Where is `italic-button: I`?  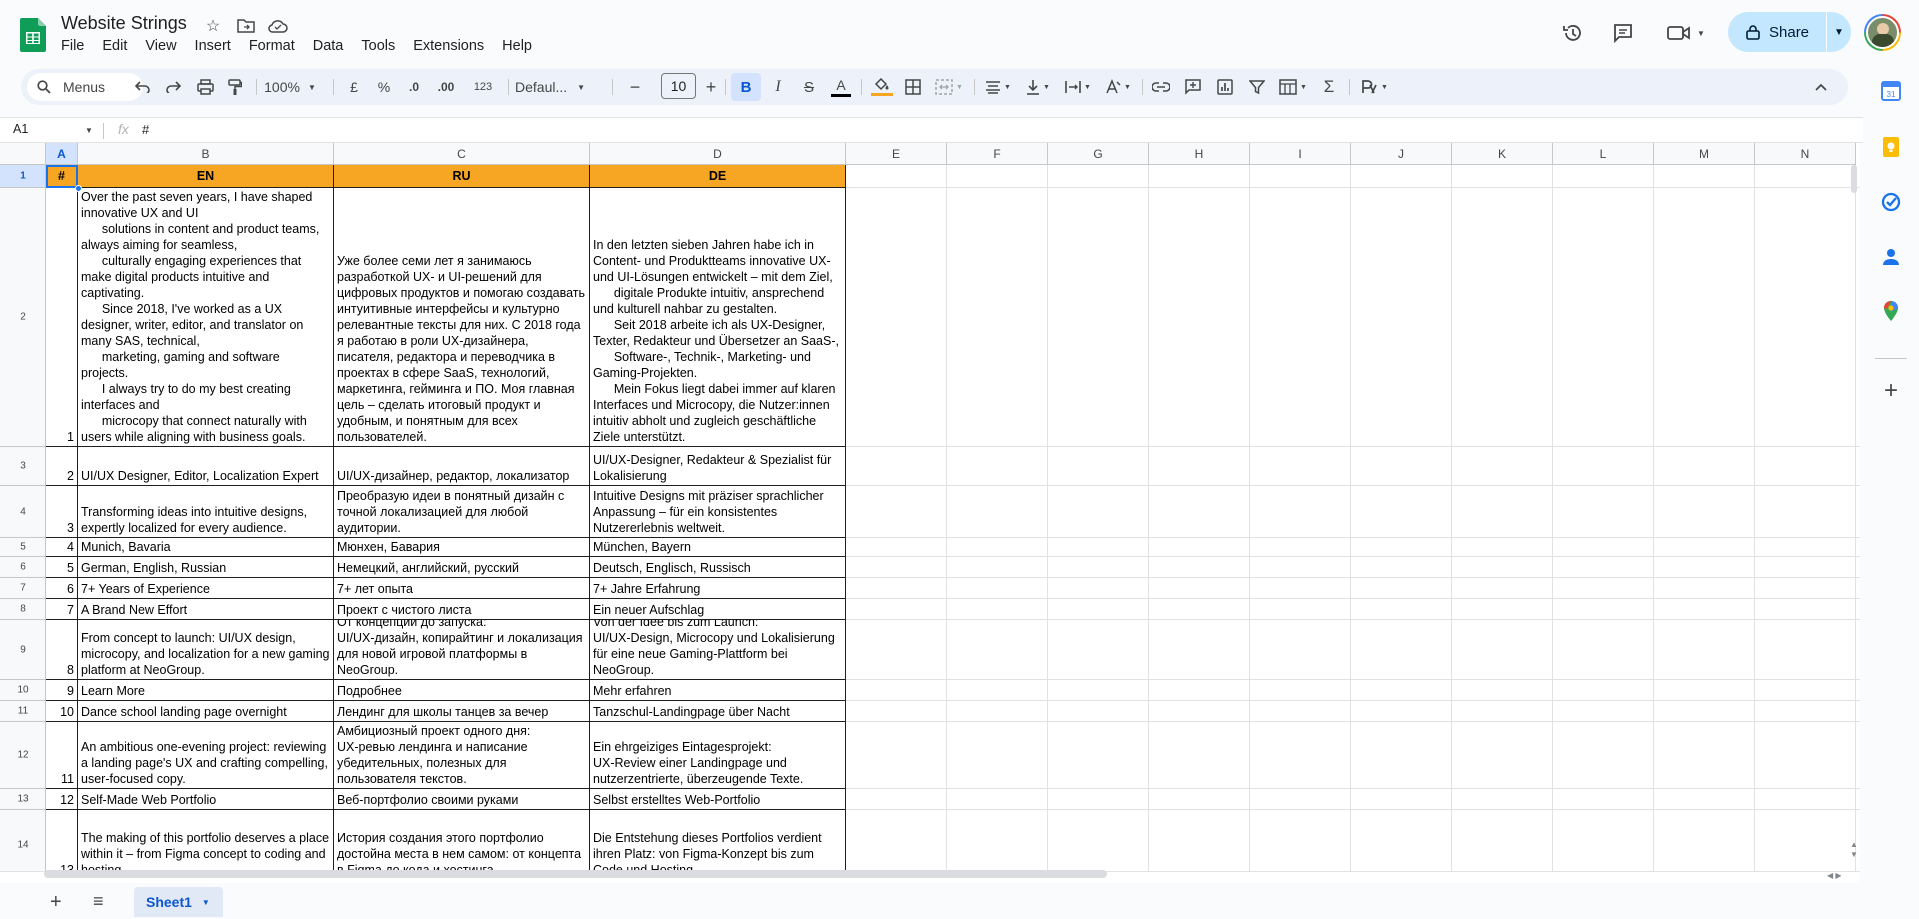
italic-button: I is located at coordinates (778, 87).